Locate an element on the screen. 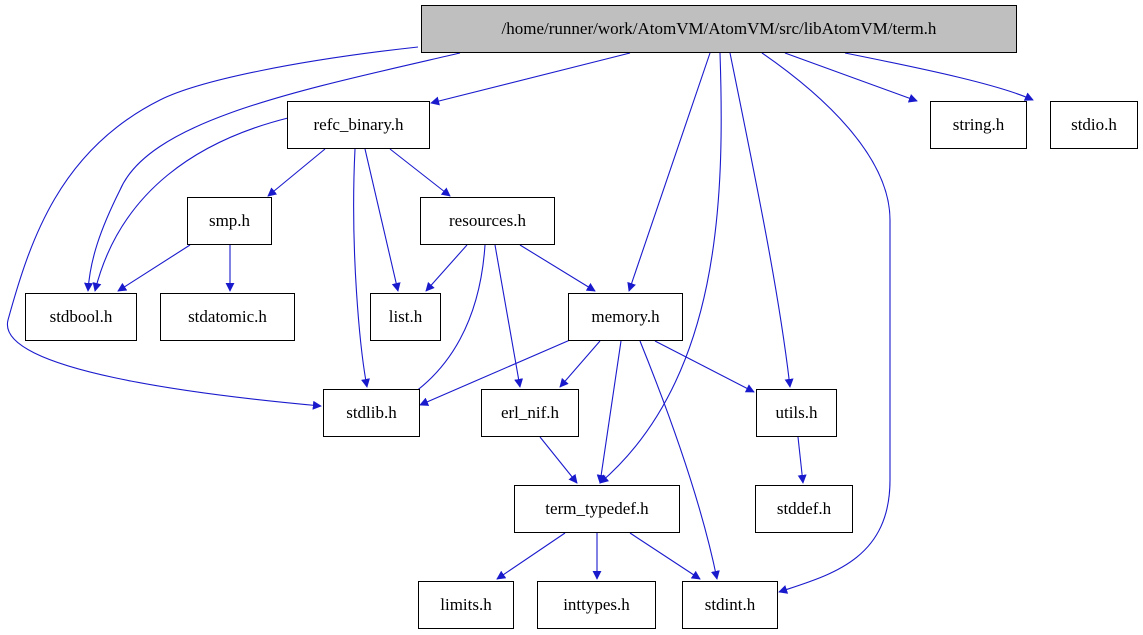 The height and width of the screenshot is (635, 1143). edge-utils-to-stddef is located at coordinates (802, 460).